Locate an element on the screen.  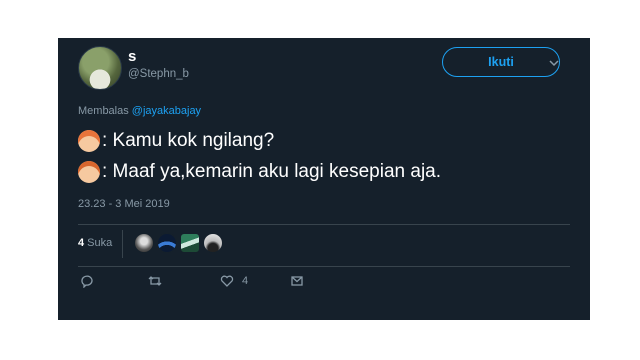
tweet-line-text: : Kamu kok ngilang? is located at coordinates (188, 140).